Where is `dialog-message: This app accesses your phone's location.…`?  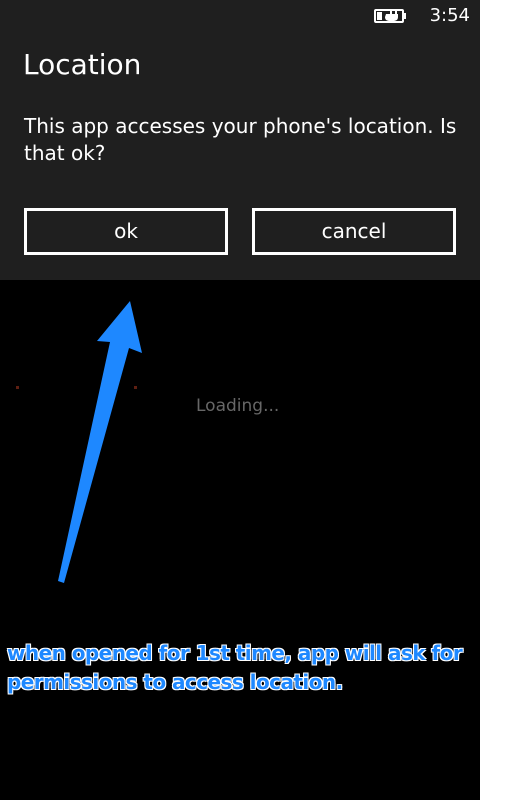
dialog-message: This app accesses your phone's location.… is located at coordinates (240, 139).